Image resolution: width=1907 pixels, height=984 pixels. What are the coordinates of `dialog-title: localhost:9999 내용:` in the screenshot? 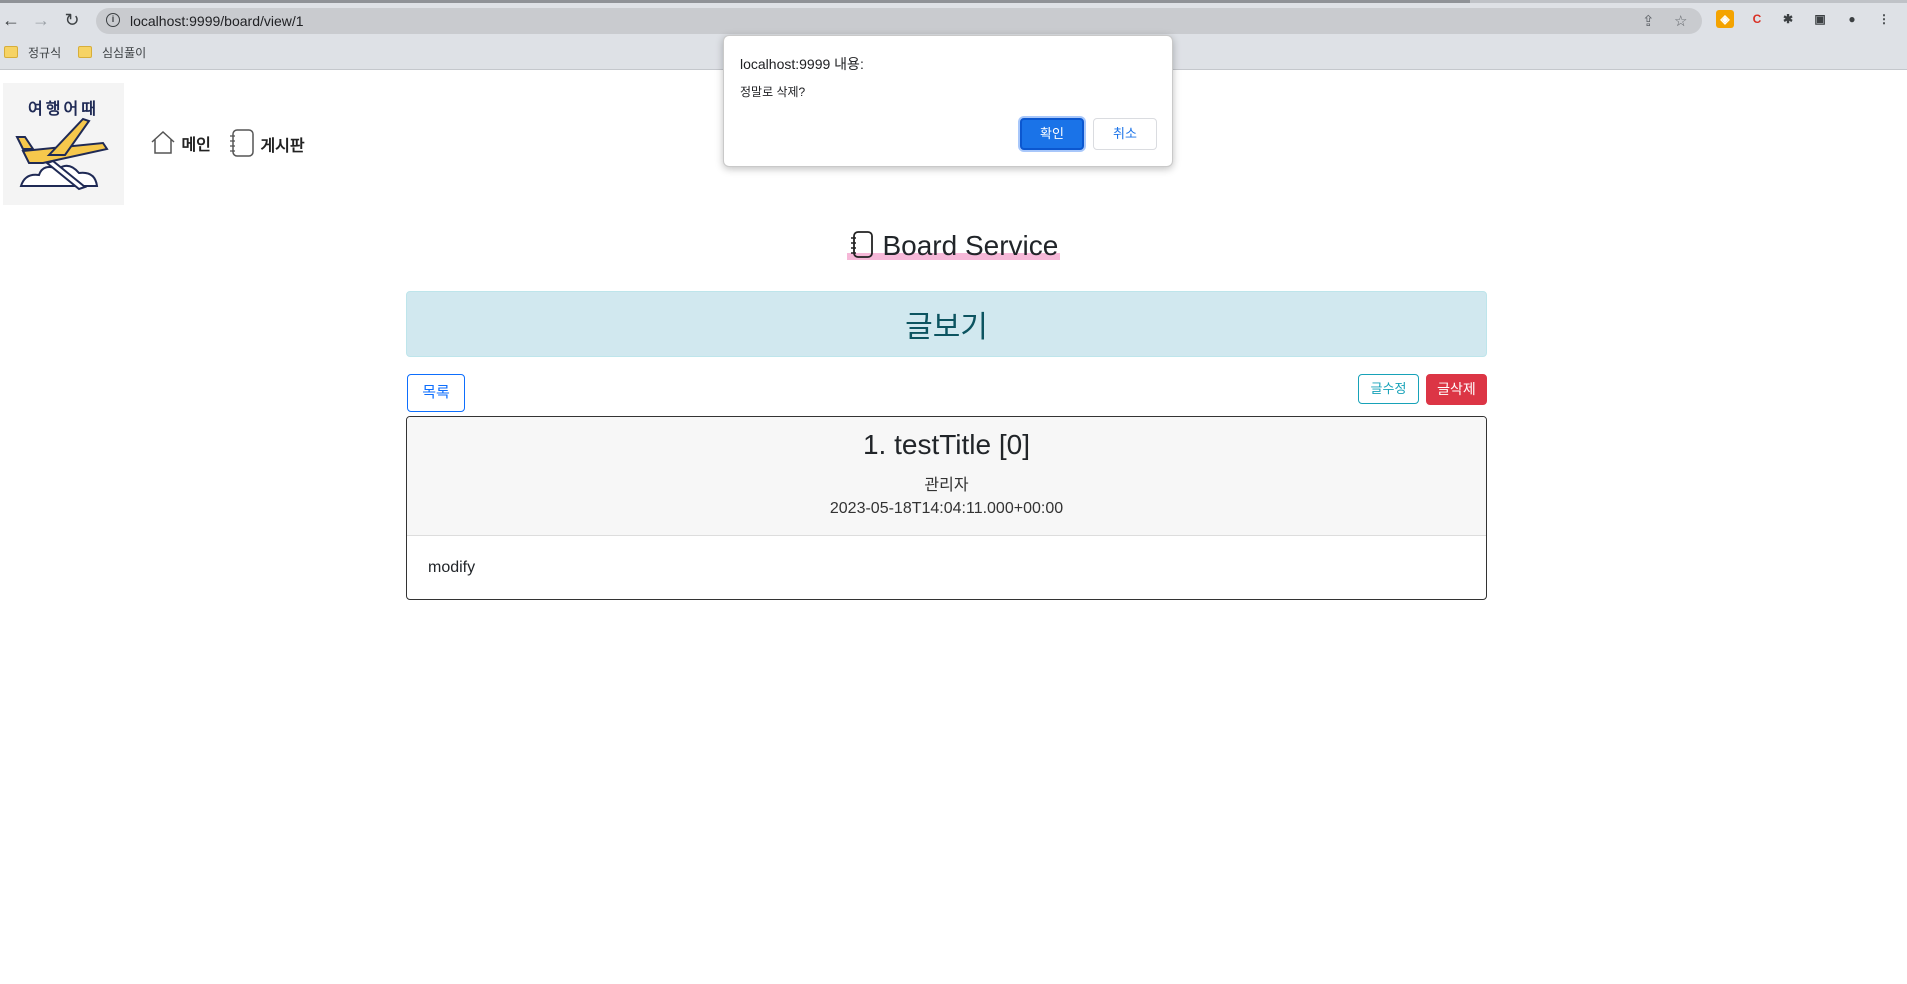 It's located at (802, 64).